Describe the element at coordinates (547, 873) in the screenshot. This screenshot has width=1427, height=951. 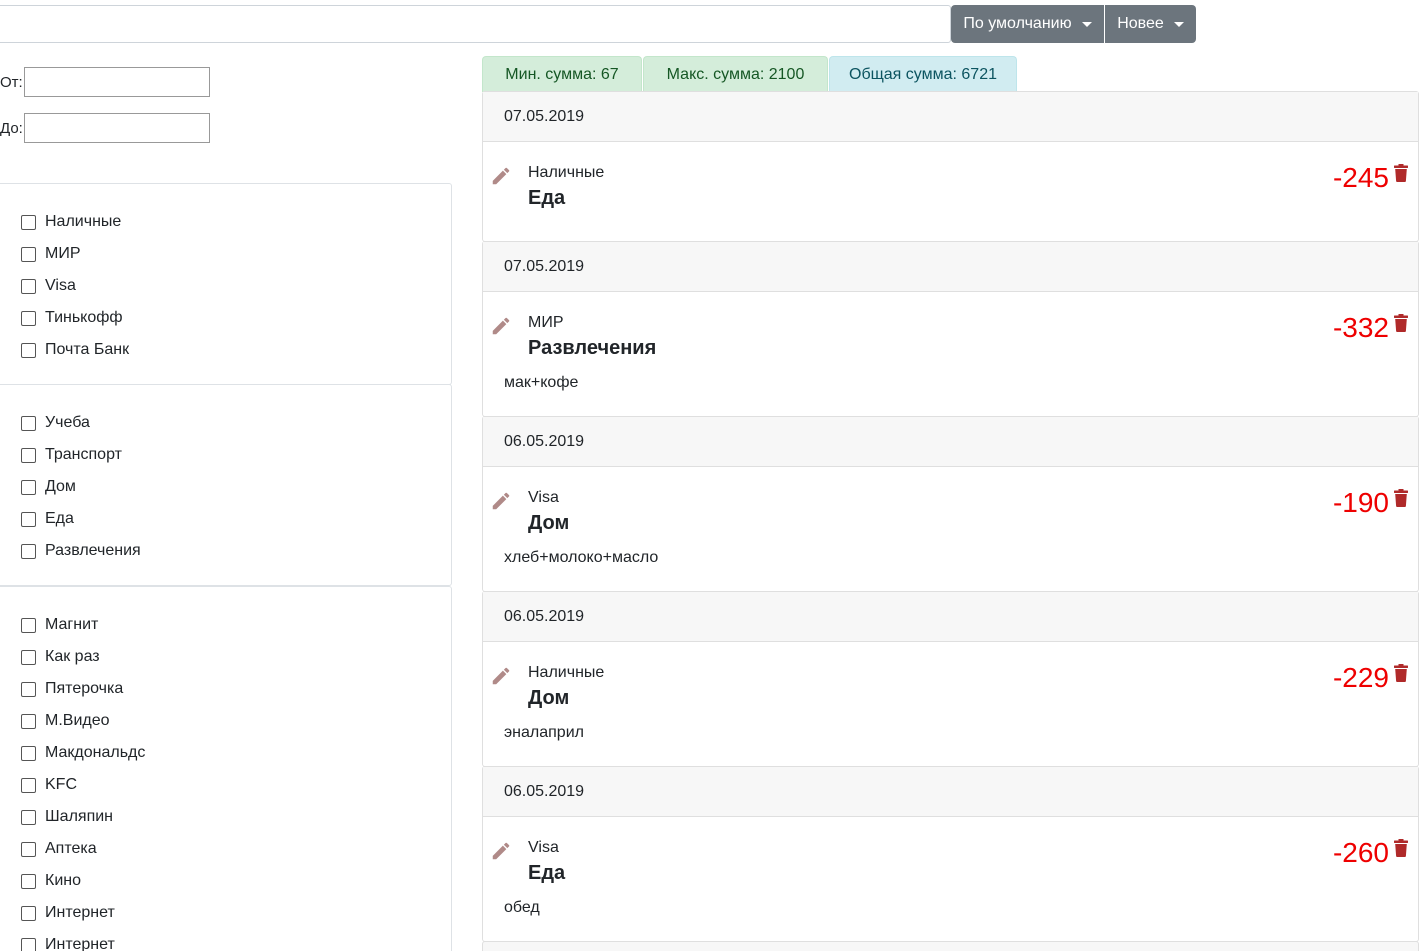
I see `transaction-category: Еда` at that location.